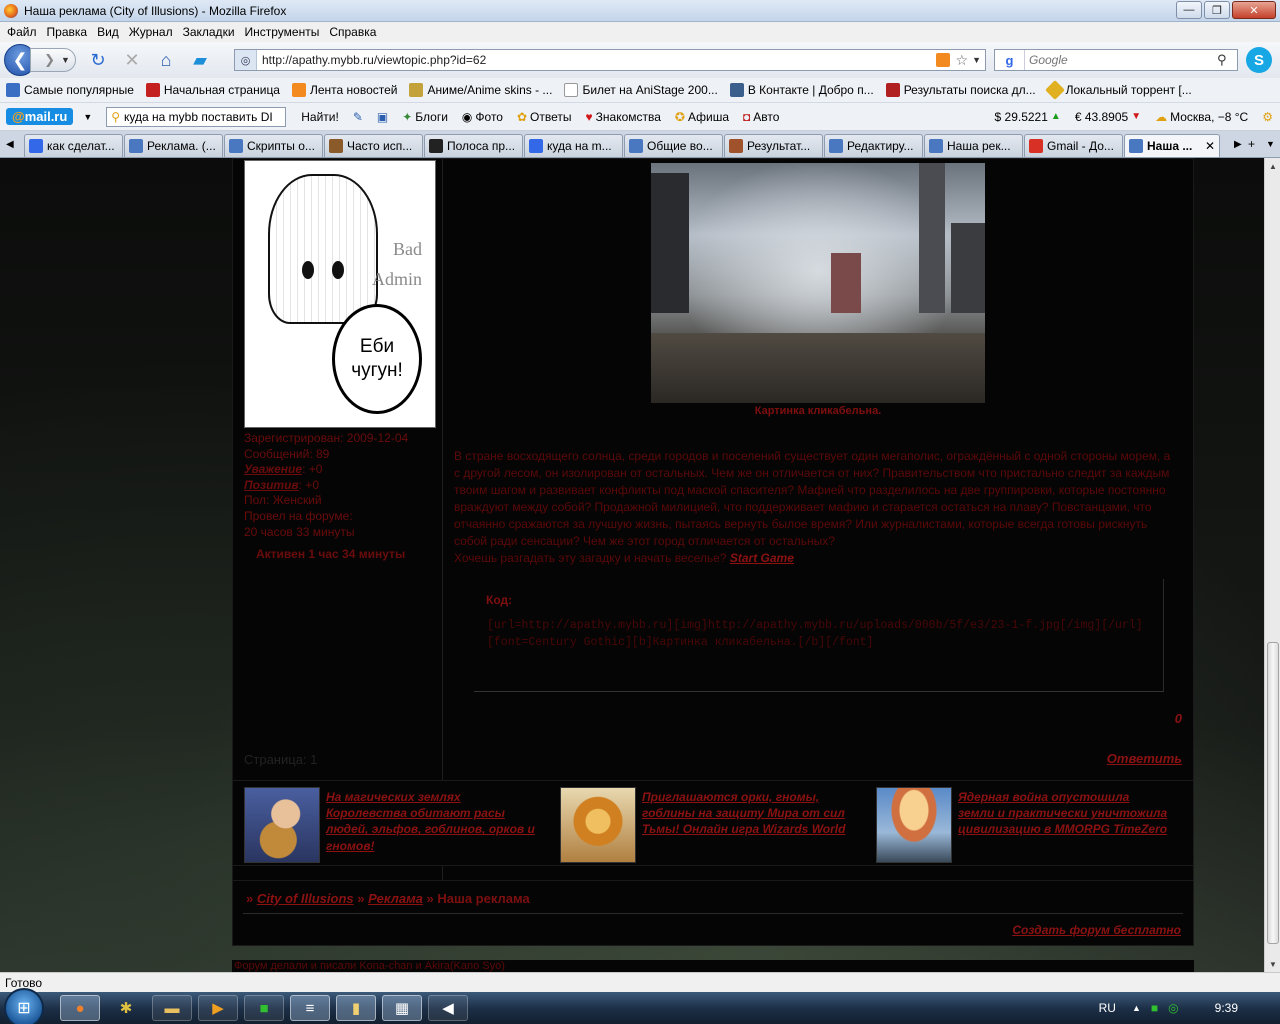 This screenshot has height=1024, width=1280. Describe the element at coordinates (598, 825) in the screenshot. I see `ad-image-creature` at that location.